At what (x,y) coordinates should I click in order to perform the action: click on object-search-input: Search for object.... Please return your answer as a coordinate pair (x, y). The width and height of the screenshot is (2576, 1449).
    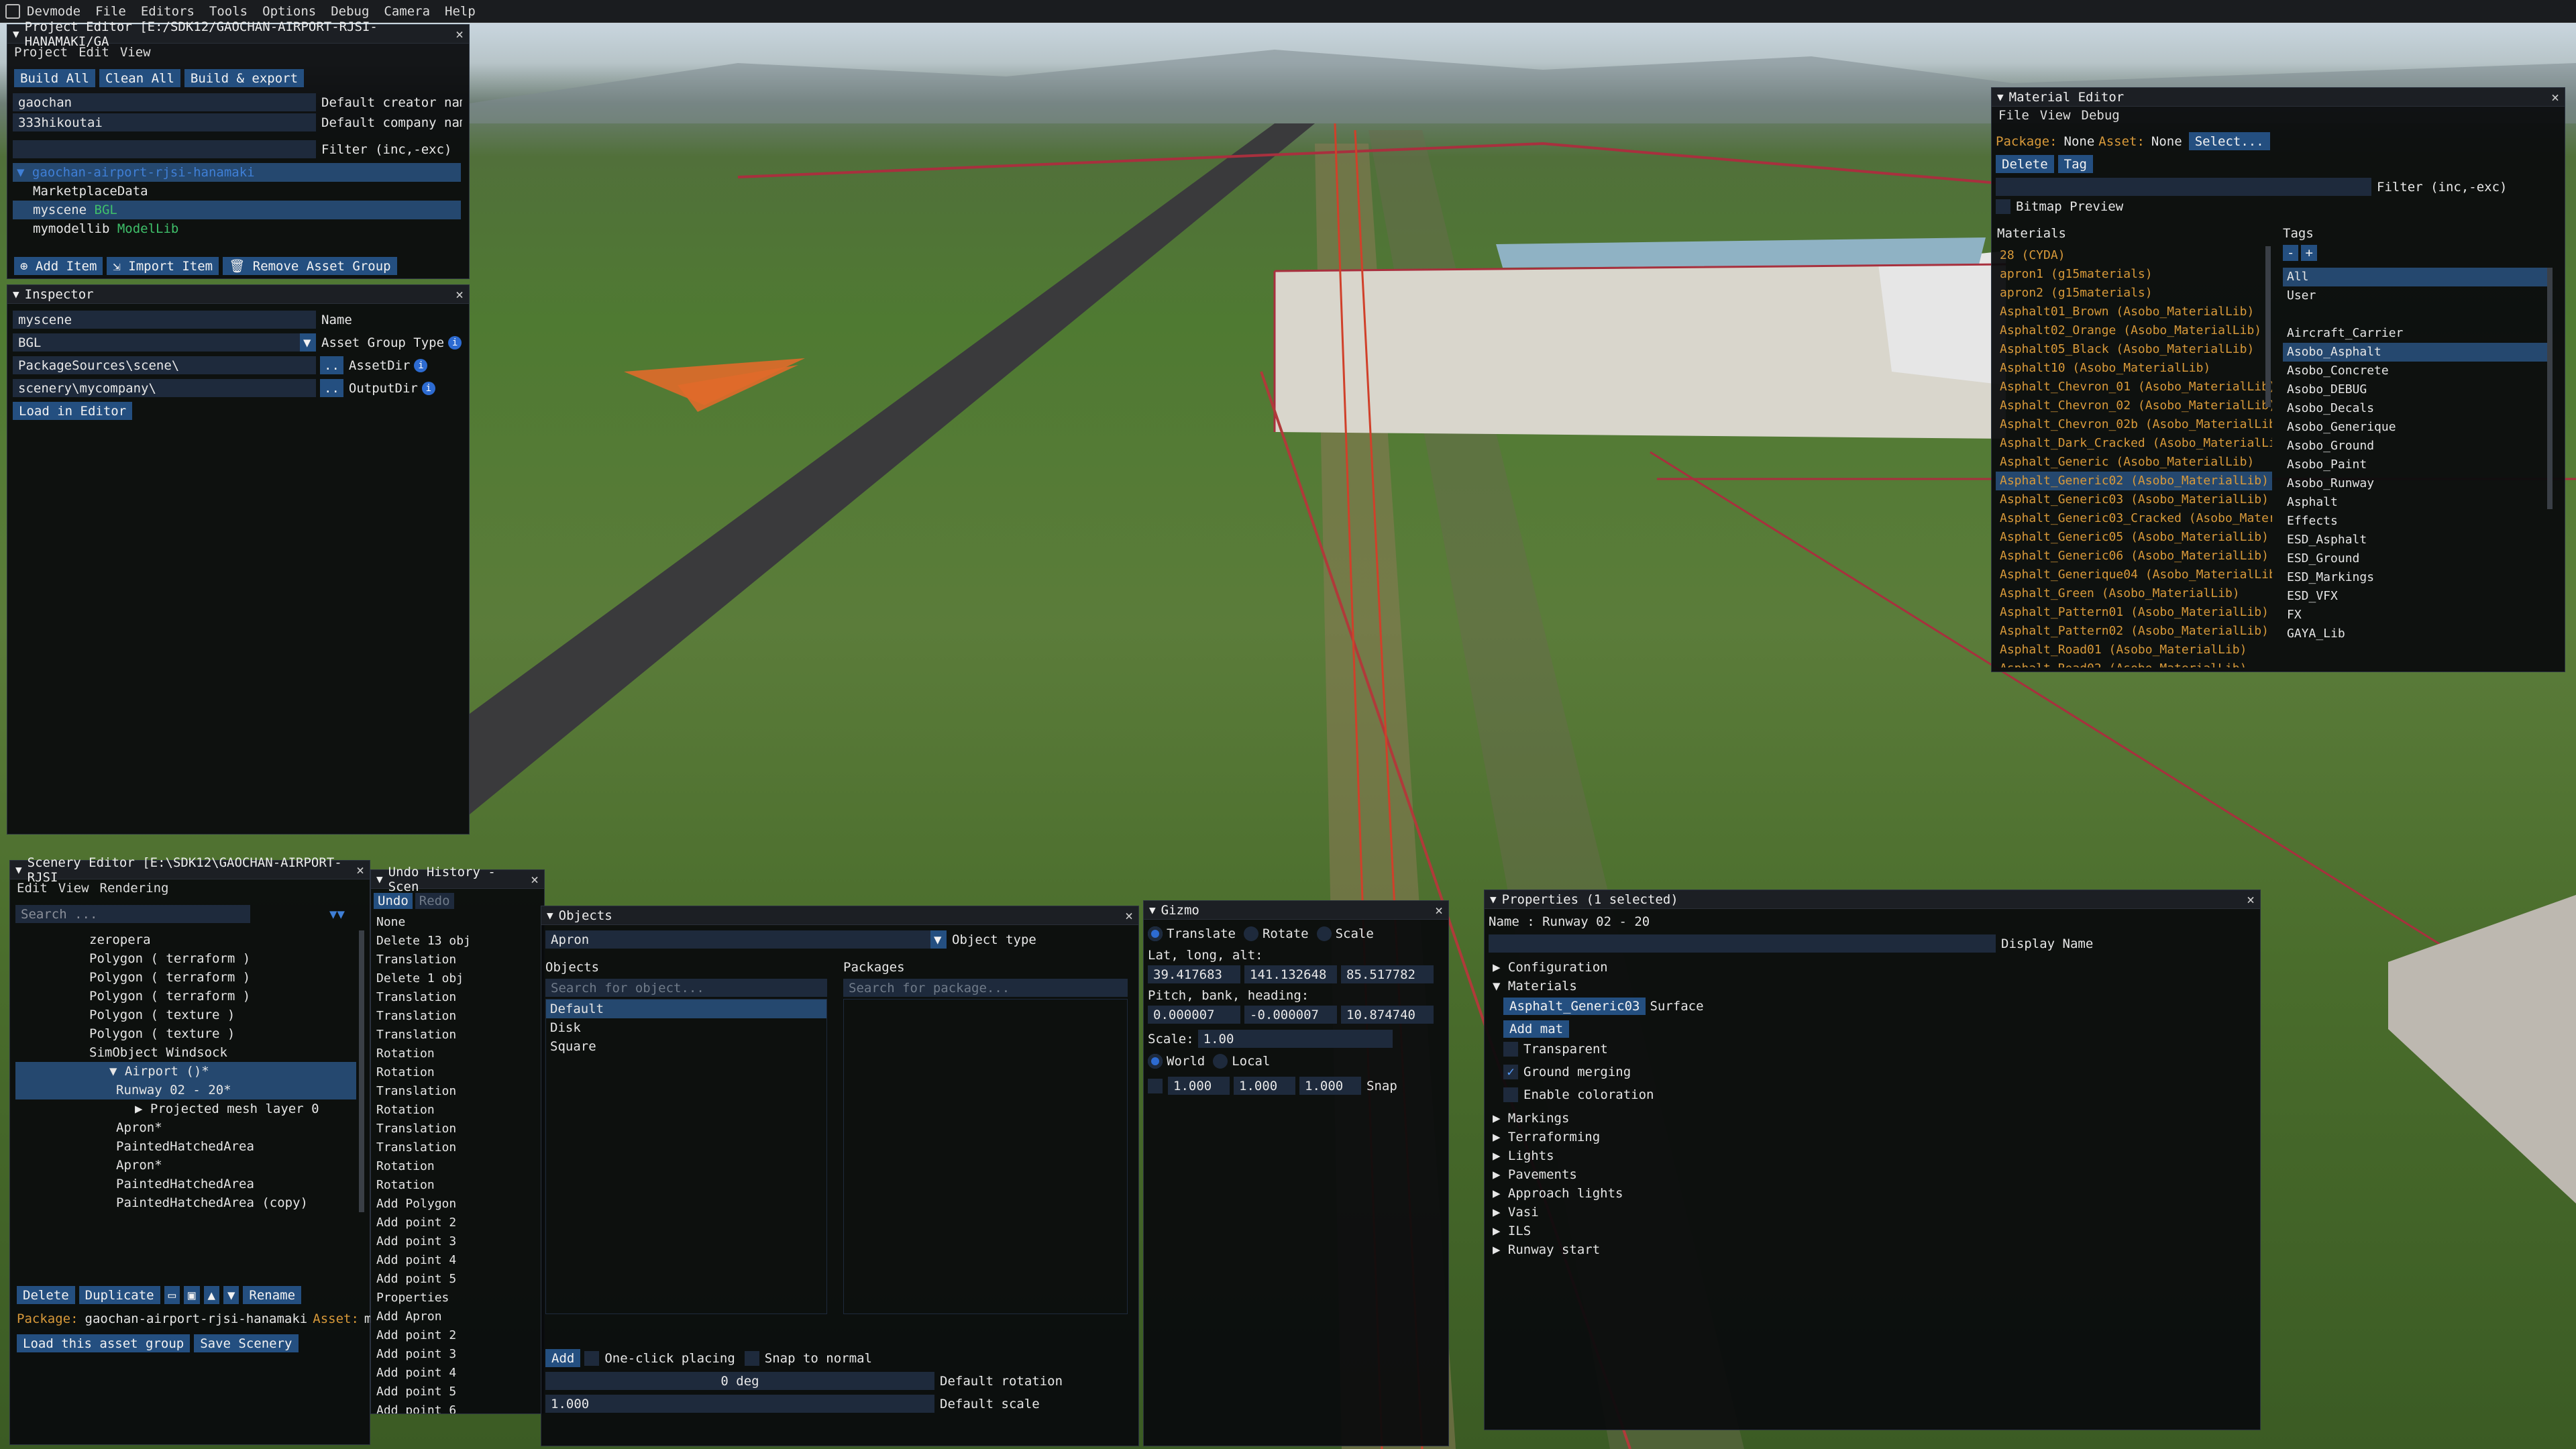
    Looking at the image, I should click on (686, 988).